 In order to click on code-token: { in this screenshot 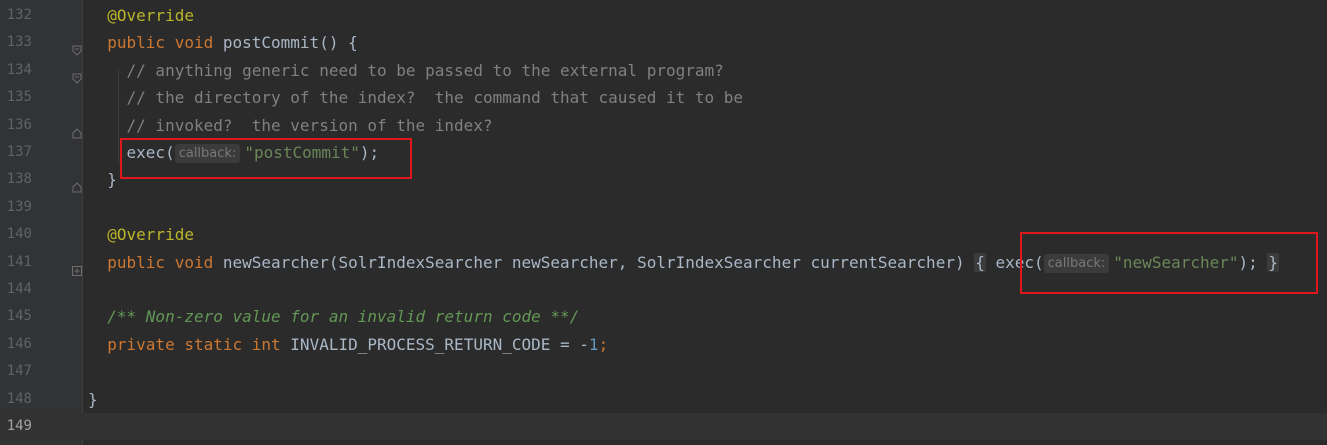, I will do `click(980, 262)`.